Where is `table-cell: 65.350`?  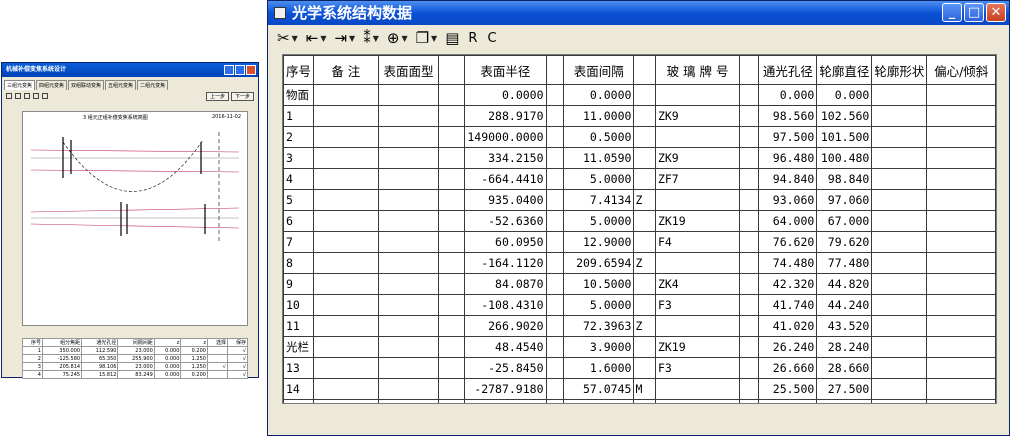
table-cell: 65.350 is located at coordinates (100, 358).